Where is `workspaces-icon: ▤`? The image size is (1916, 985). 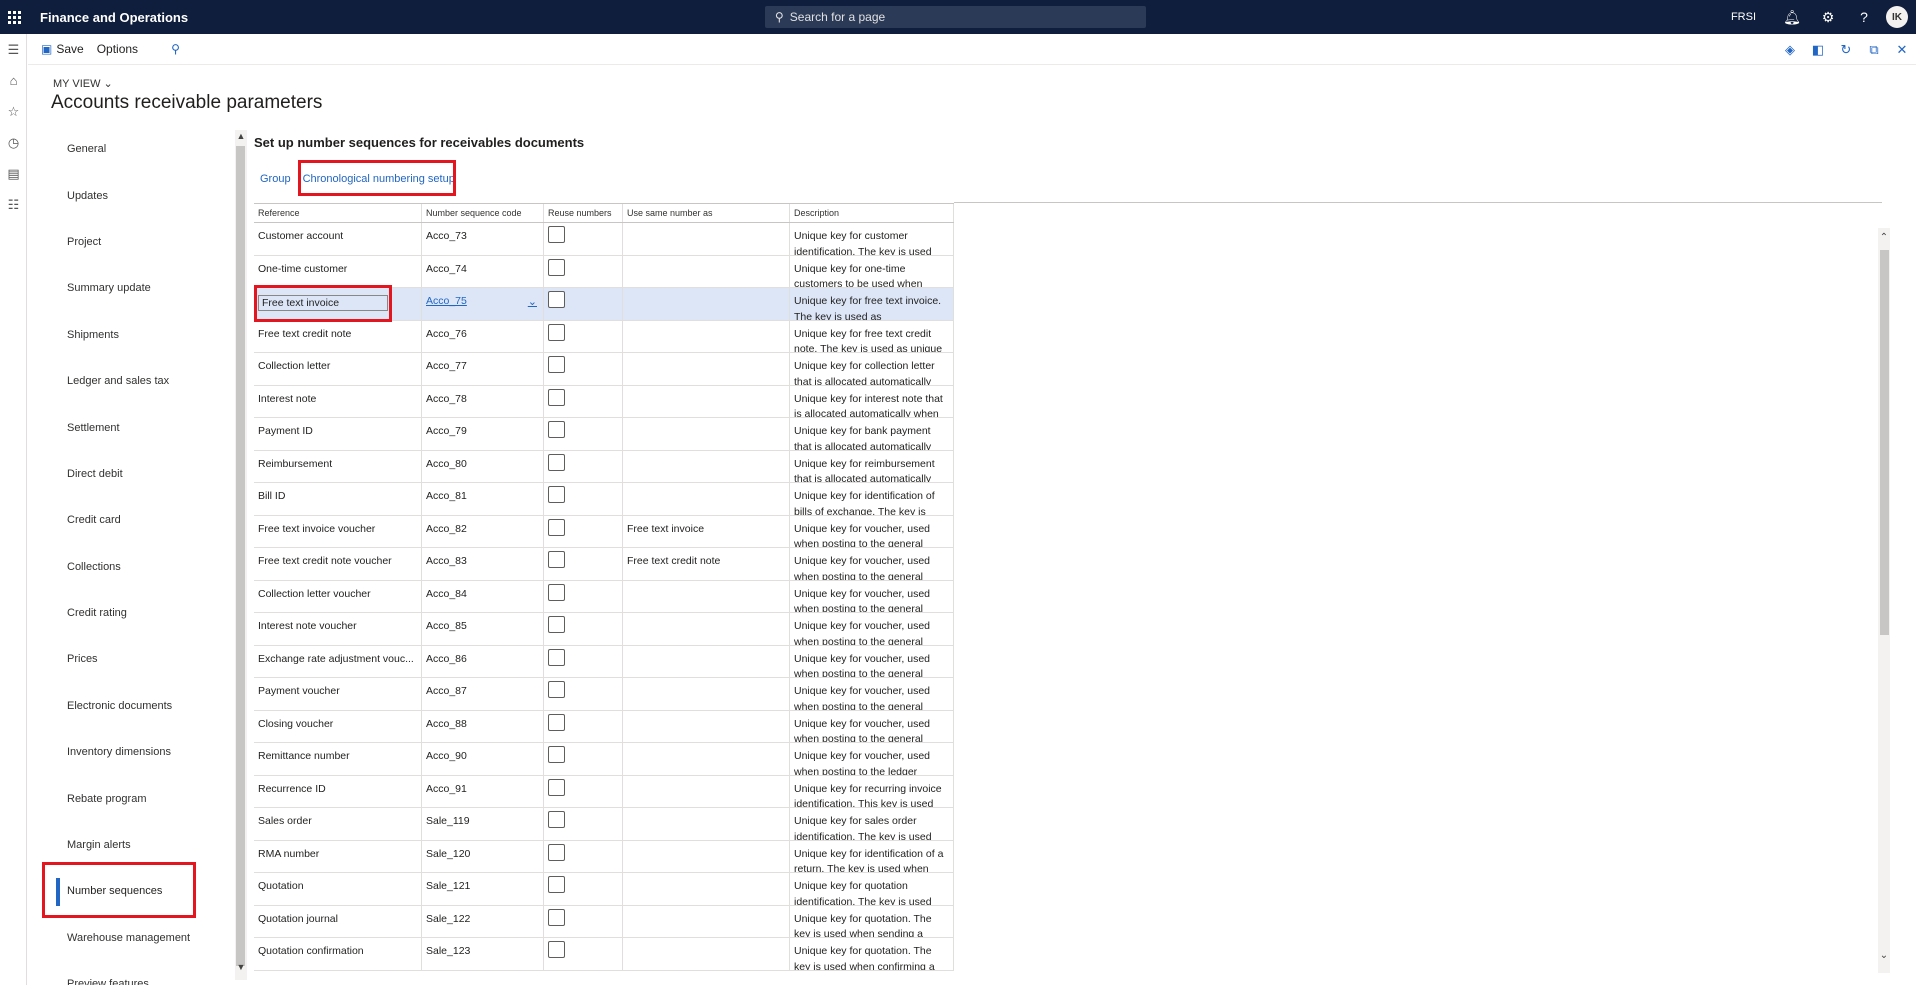 workspaces-icon: ▤ is located at coordinates (13, 173).